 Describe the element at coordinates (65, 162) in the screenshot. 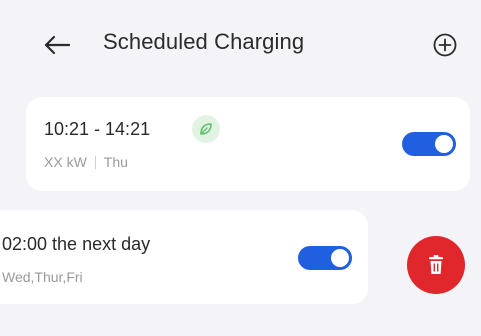

I see `schedule-power: XX kW` at that location.